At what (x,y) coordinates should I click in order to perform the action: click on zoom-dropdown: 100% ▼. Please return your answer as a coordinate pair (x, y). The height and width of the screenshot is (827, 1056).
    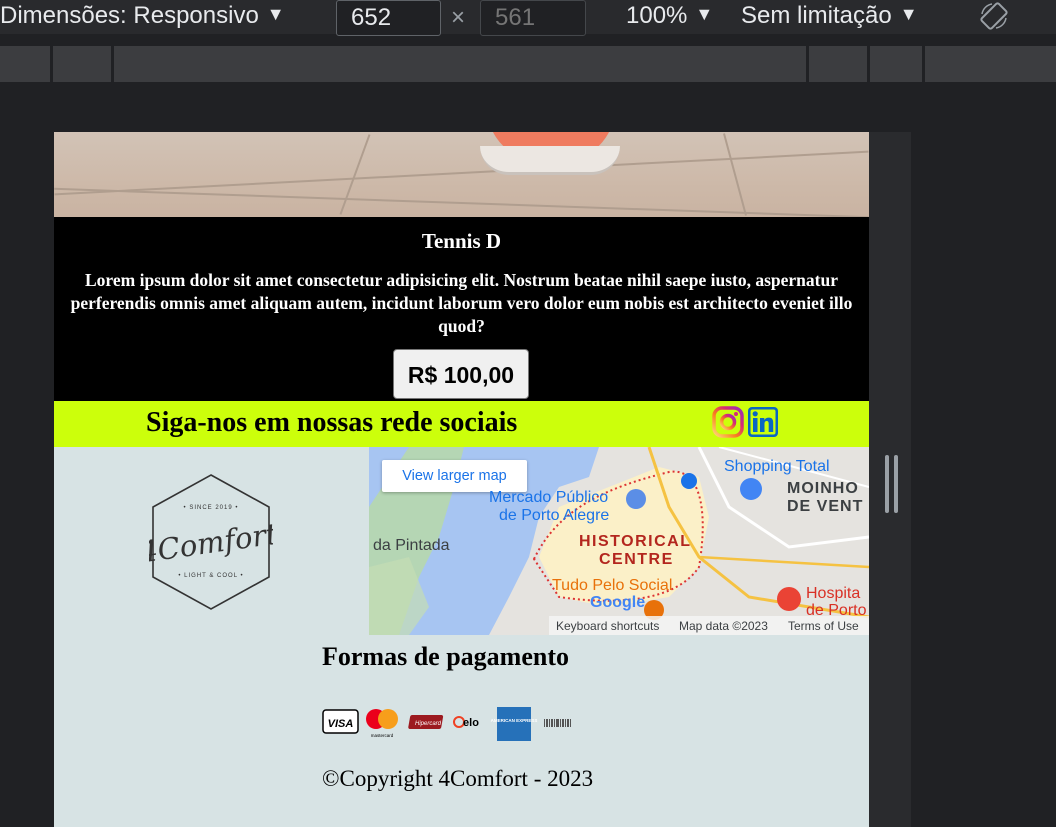
    Looking at the image, I should click on (669, 16).